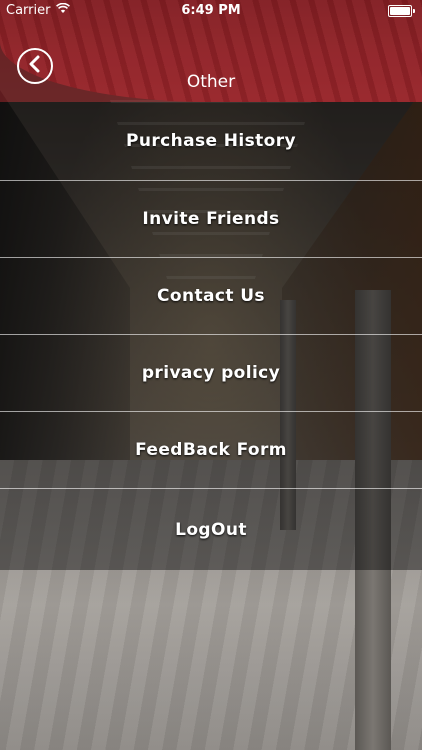  I want to click on menu-item-label: LogOut, so click(211, 529).